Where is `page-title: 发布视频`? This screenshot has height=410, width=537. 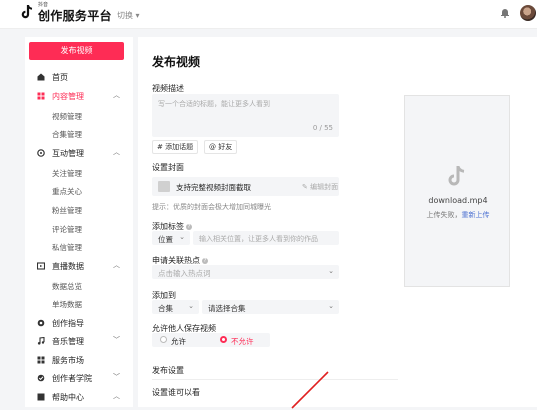 page-title: 发布视频 is located at coordinates (176, 62).